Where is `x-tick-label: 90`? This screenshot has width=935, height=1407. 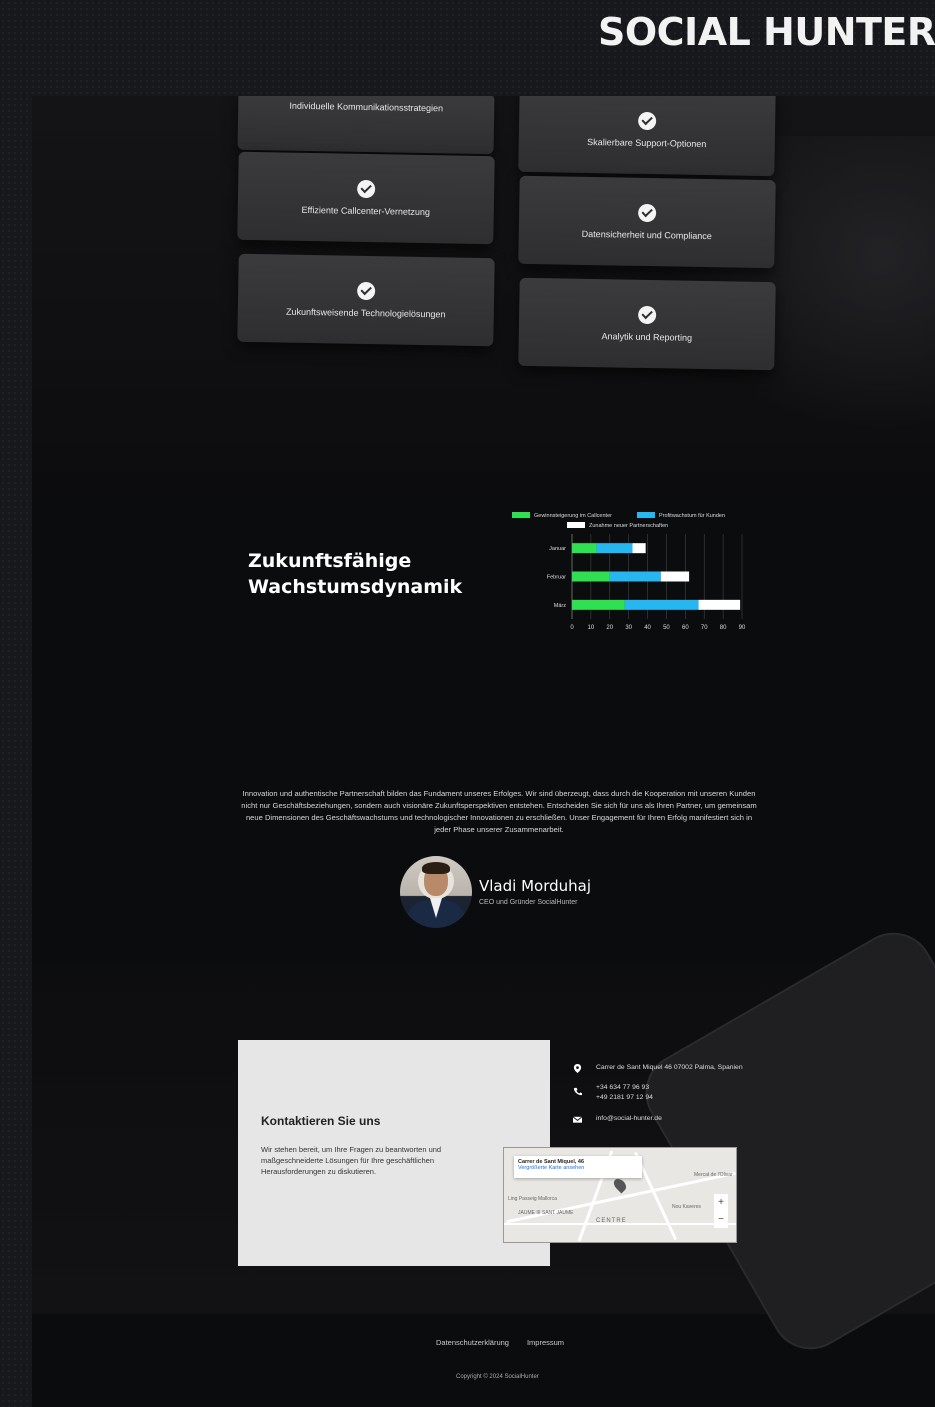 x-tick-label: 90 is located at coordinates (742, 628).